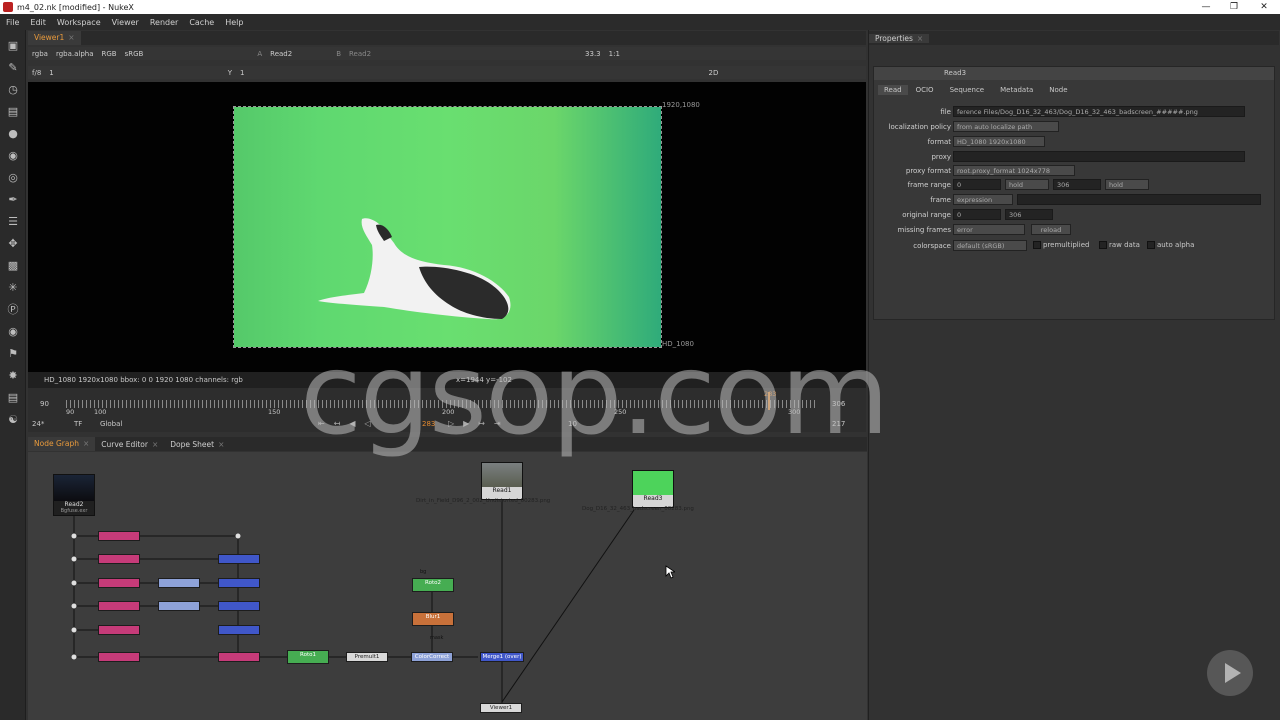 This screenshot has height=720, width=1280. What do you see at coordinates (899, 38) in the screenshot?
I see `tab-properties: Properties ×` at bounding box center [899, 38].